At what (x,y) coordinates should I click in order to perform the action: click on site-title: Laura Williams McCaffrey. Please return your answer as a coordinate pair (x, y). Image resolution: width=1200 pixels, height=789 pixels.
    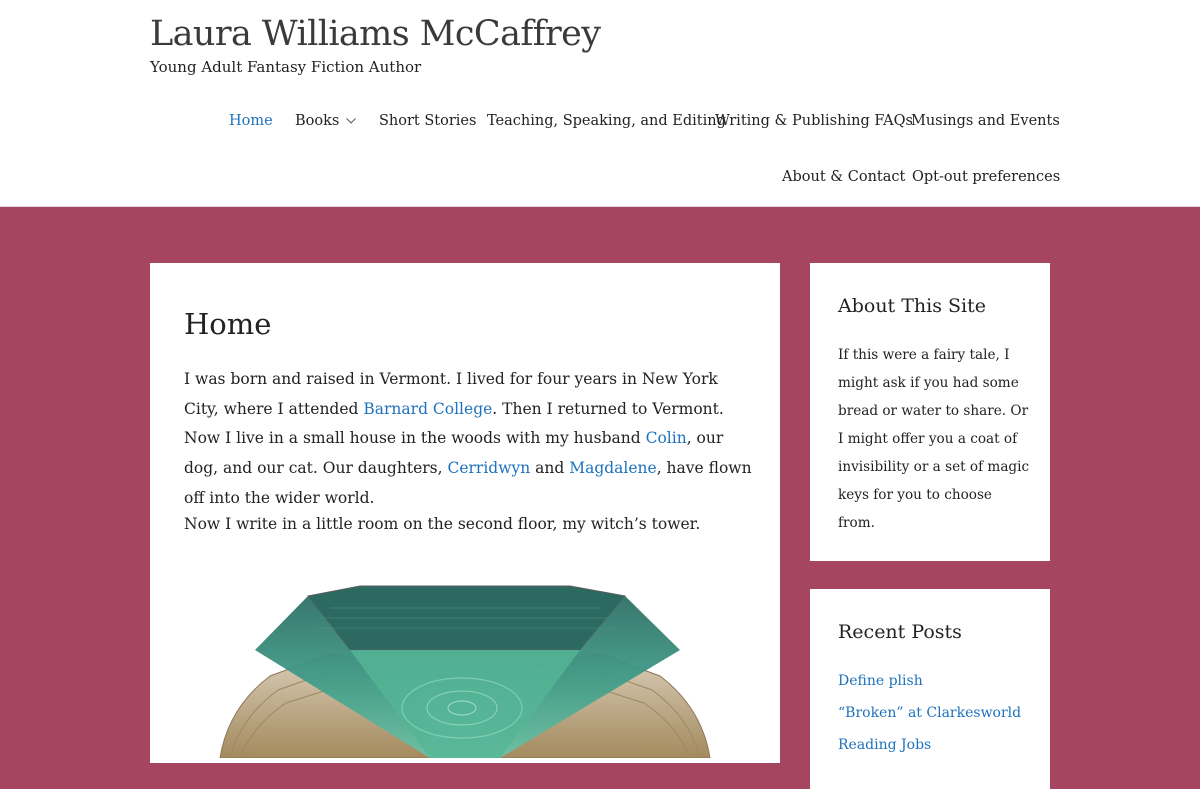
    Looking at the image, I should click on (375, 34).